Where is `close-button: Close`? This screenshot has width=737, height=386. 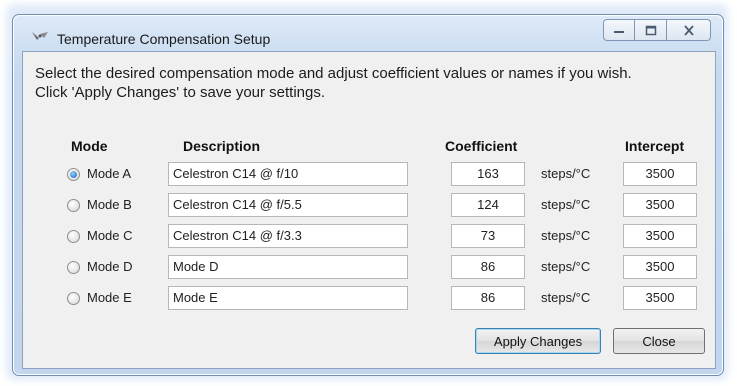
close-button: Close is located at coordinates (659, 341).